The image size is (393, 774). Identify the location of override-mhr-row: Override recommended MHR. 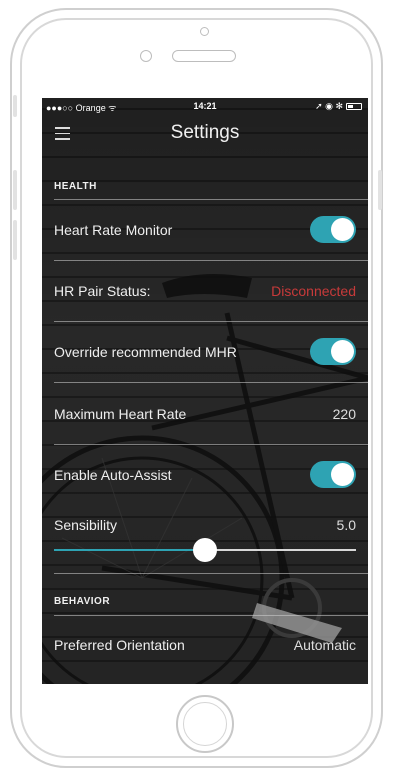
(205, 352).